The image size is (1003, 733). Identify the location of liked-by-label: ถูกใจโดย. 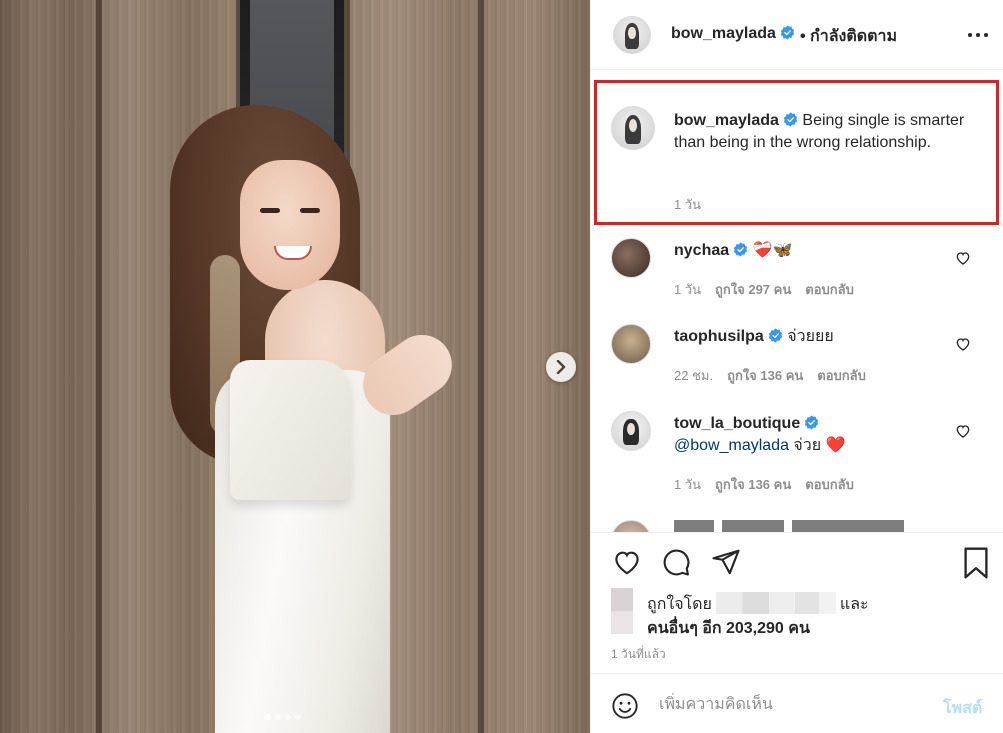
(679, 604).